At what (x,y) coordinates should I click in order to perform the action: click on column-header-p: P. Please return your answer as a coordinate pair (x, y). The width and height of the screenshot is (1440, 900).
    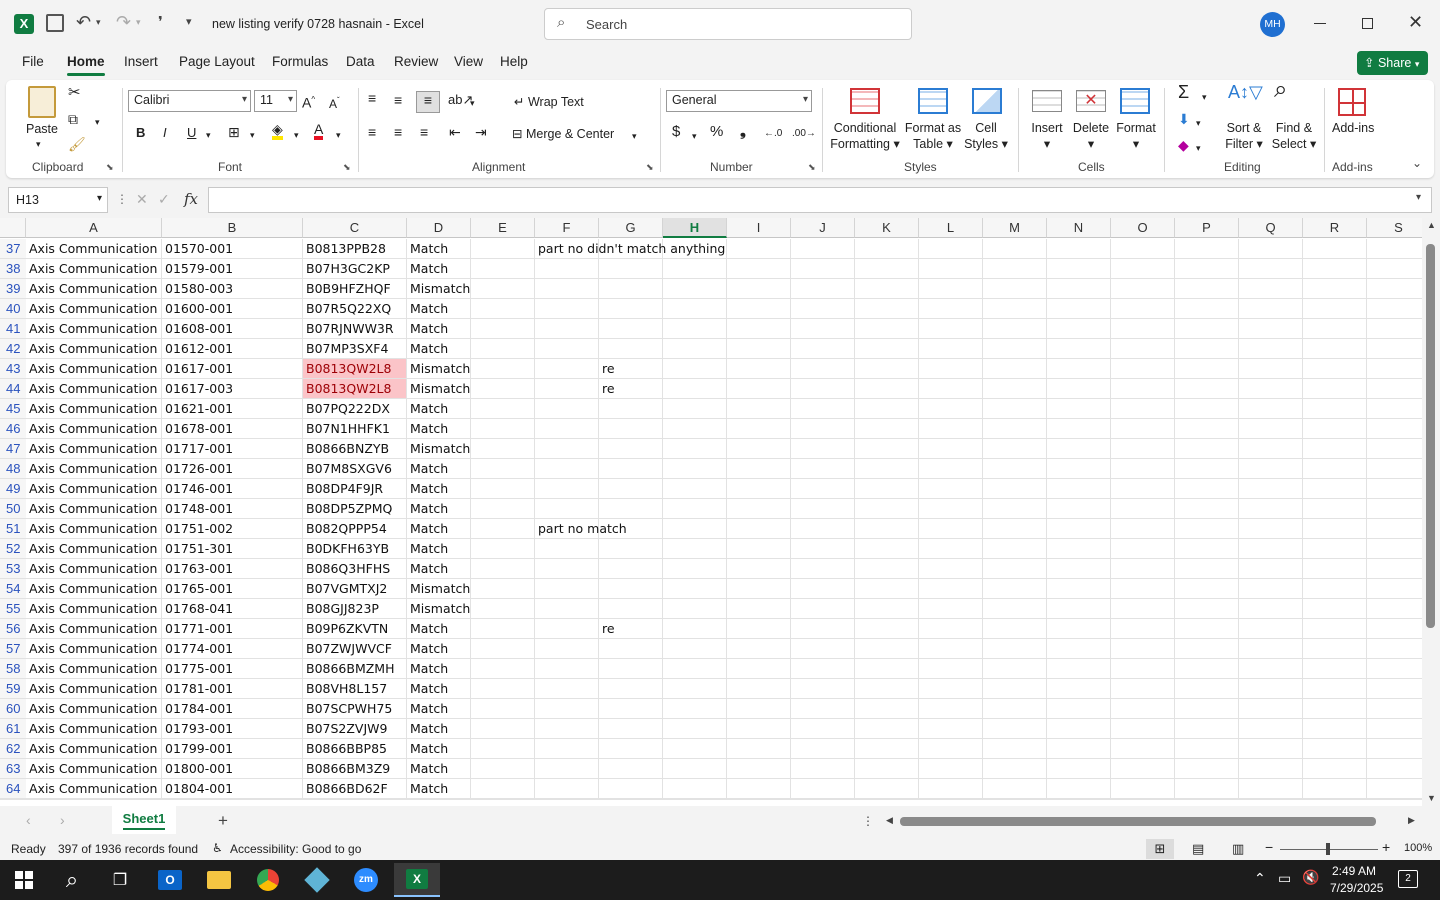
    Looking at the image, I should click on (1207, 228).